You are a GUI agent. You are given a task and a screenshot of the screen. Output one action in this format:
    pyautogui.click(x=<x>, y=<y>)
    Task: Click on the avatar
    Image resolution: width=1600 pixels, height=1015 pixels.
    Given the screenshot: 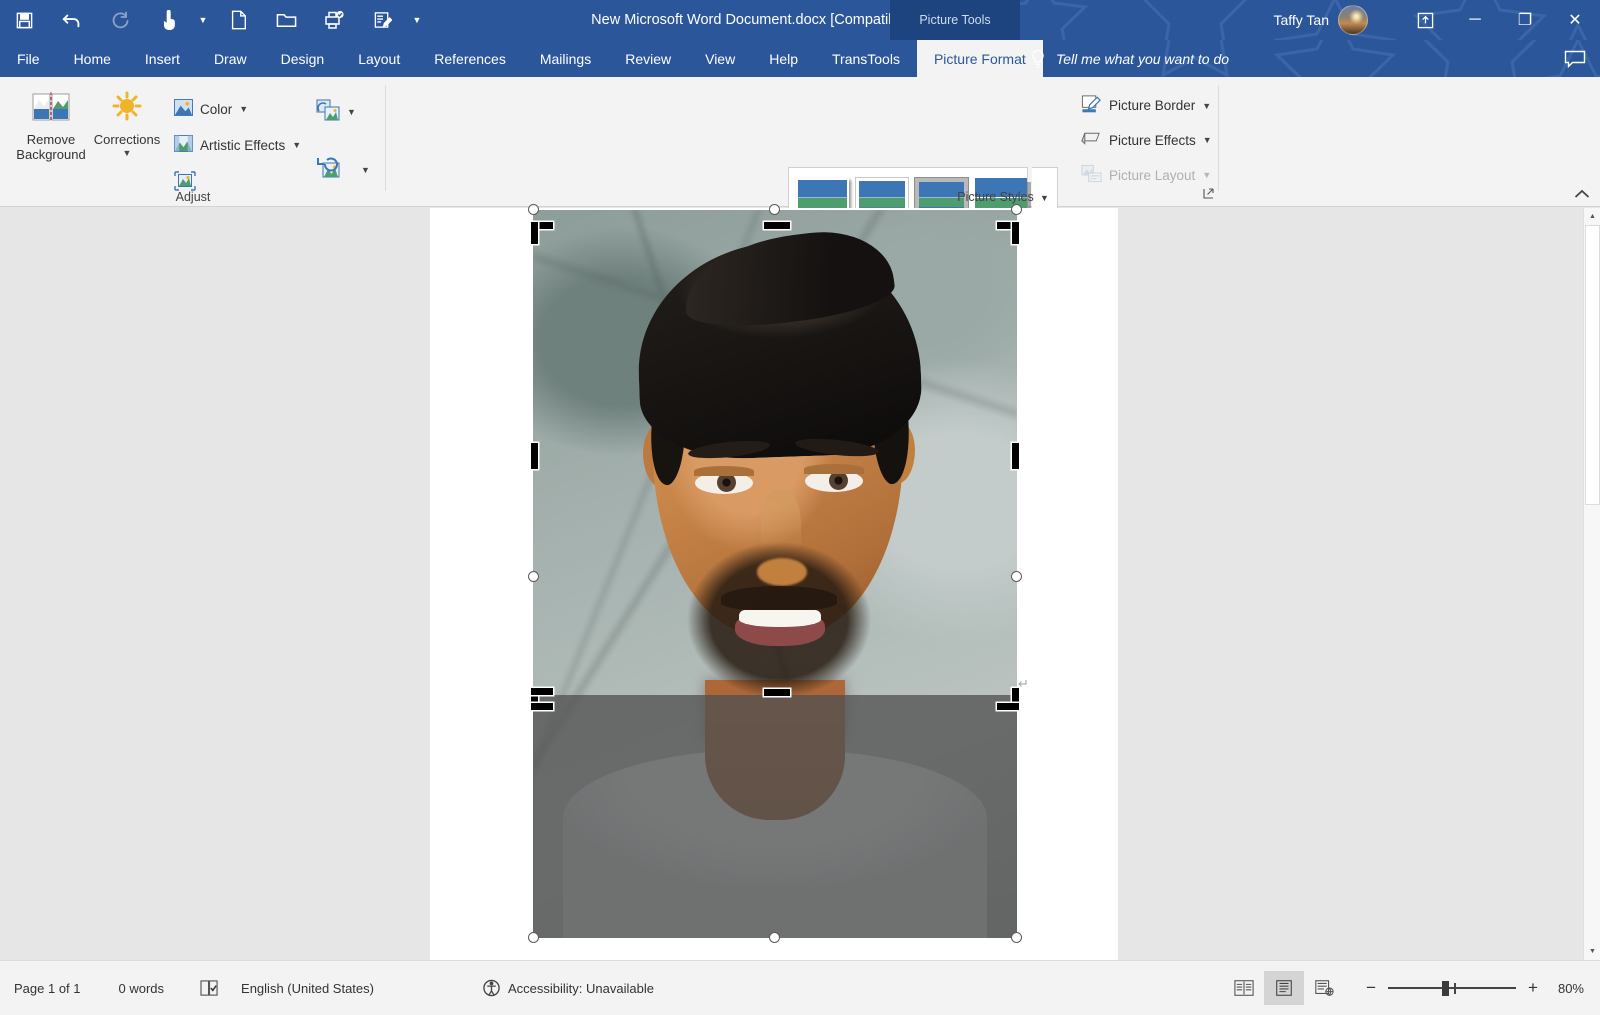 What is the action you would take?
    pyautogui.click(x=1353, y=20)
    